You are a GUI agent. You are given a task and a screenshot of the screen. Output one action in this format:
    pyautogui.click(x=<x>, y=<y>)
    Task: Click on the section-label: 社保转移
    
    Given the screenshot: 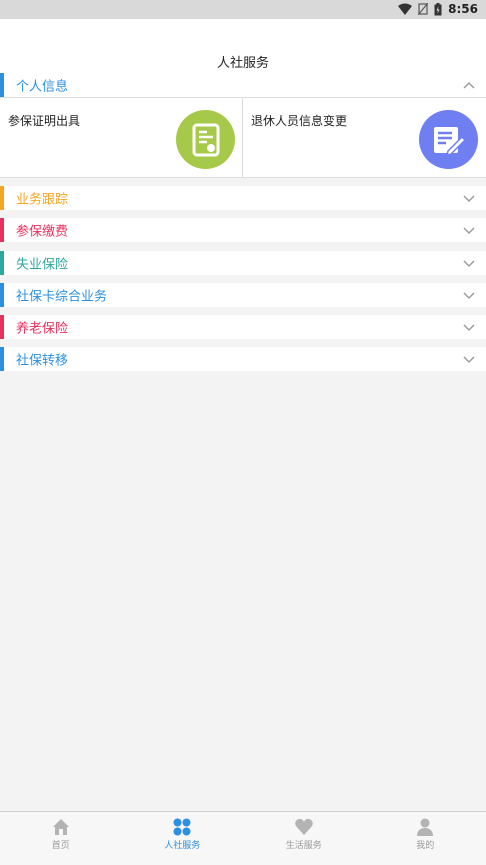 What is the action you would take?
    pyautogui.click(x=42, y=359)
    